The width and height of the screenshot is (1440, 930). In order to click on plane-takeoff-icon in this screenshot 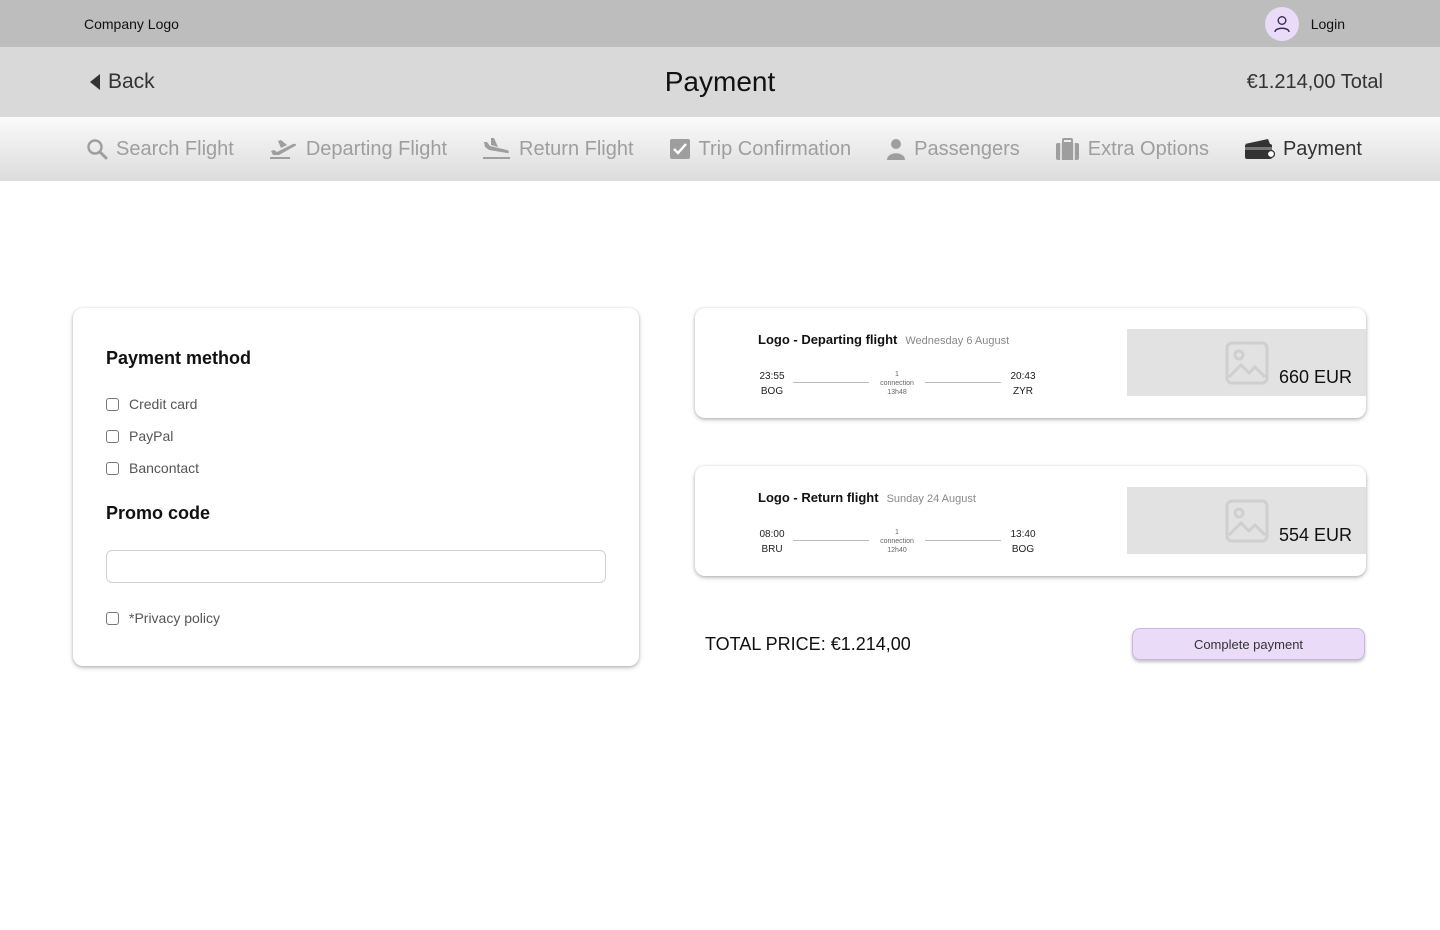, I will do `click(283, 149)`.